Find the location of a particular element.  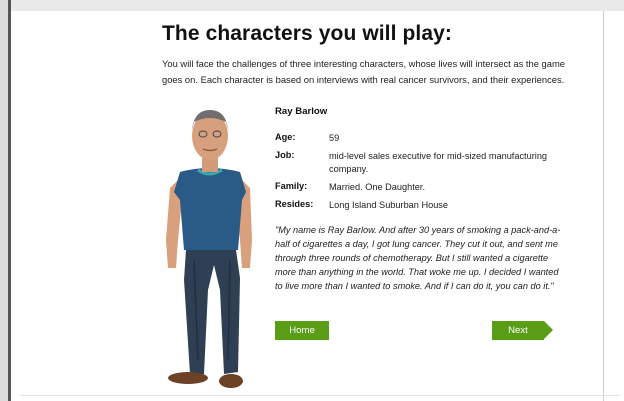

character-avatar is located at coordinates (209, 249).